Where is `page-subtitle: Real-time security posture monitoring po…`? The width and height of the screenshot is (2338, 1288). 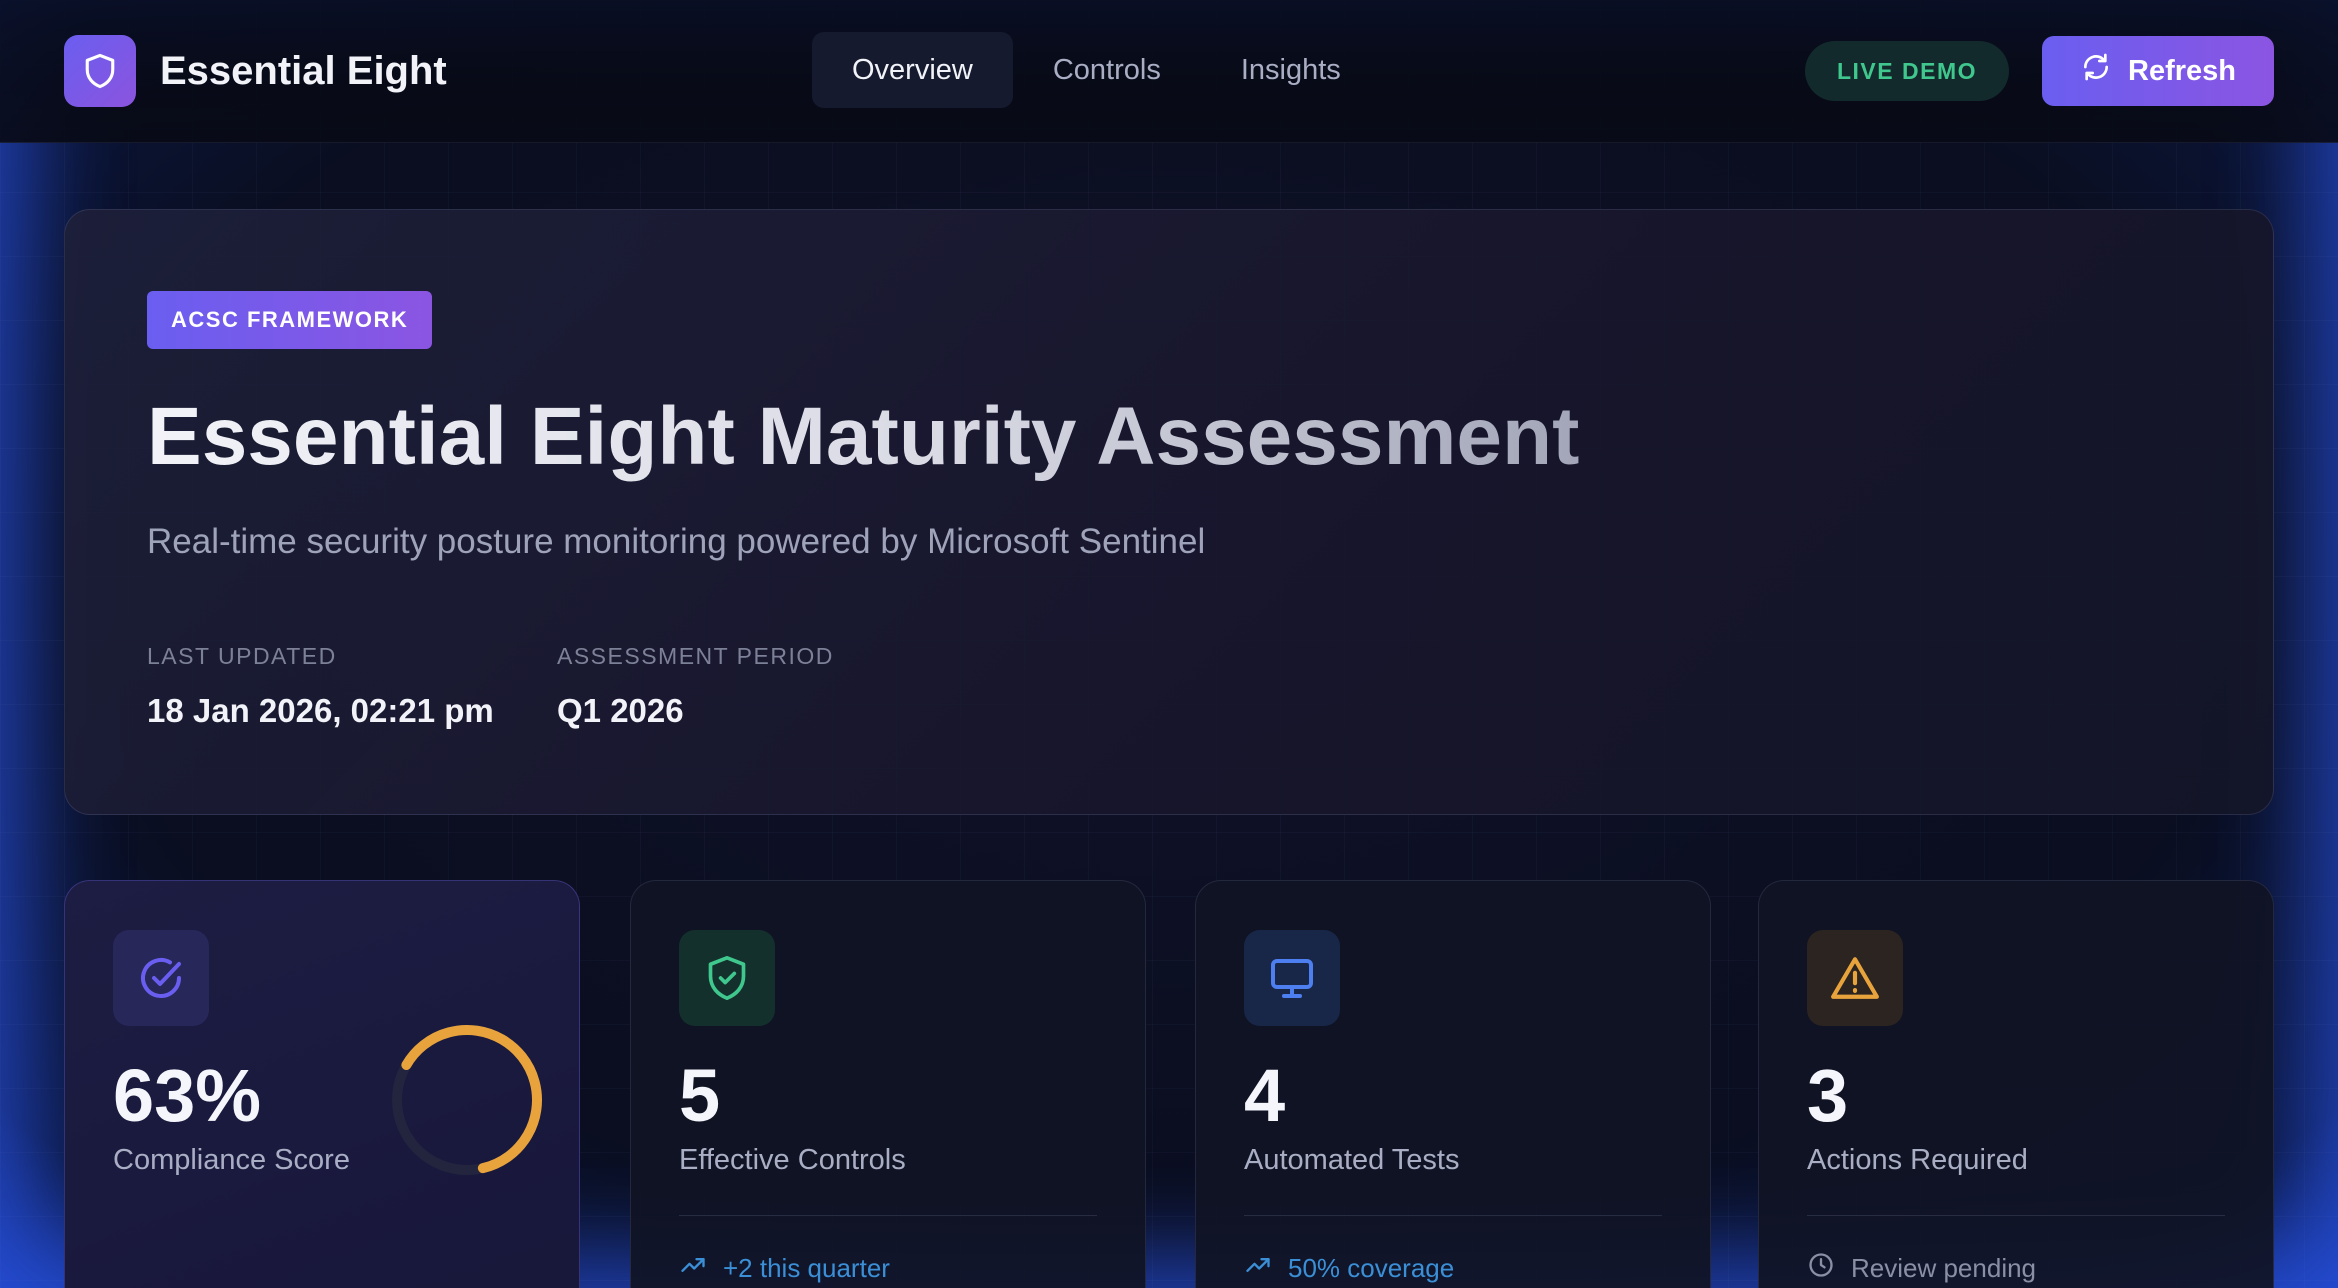 page-subtitle: Real-time security posture monitoring po… is located at coordinates (676, 541).